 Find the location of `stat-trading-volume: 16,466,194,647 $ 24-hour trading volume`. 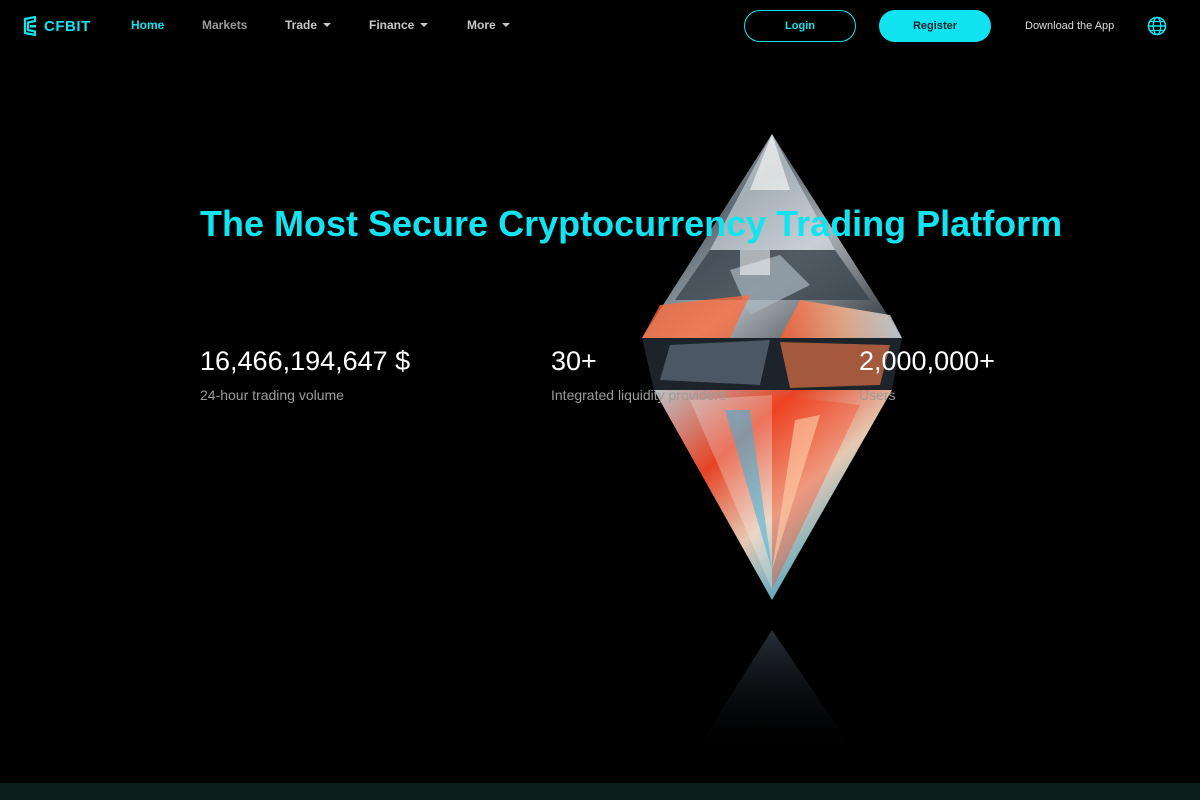

stat-trading-volume: 16,466,194,647 $ 24-hour trading volume is located at coordinates (305, 374).